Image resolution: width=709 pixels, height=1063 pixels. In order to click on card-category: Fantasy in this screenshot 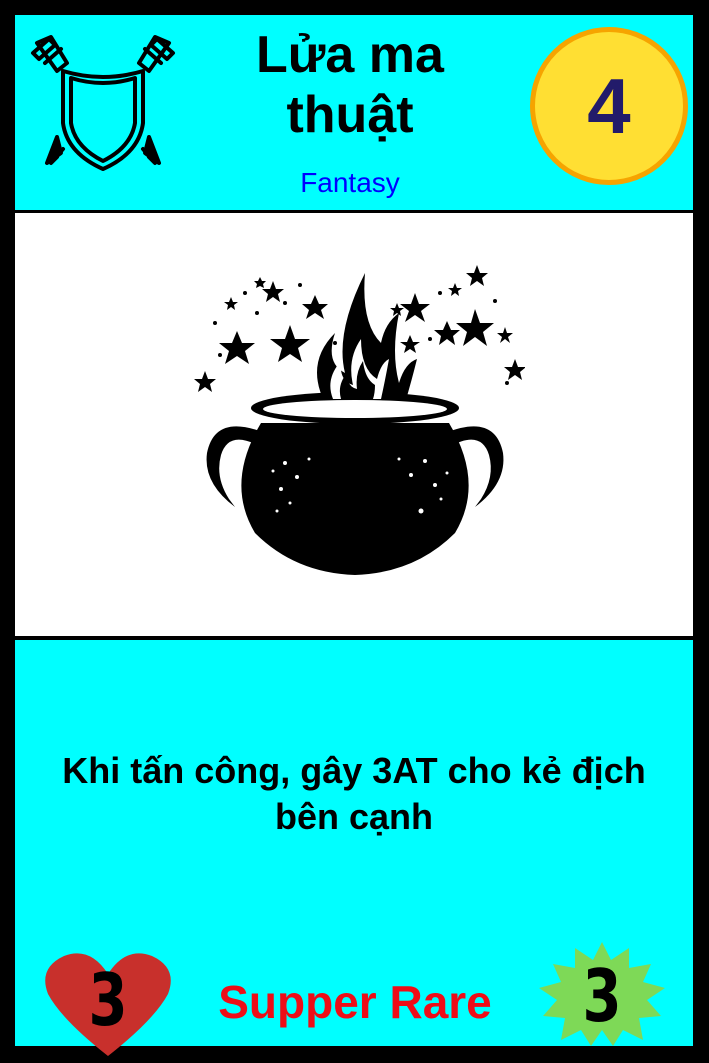, I will do `click(350, 182)`.